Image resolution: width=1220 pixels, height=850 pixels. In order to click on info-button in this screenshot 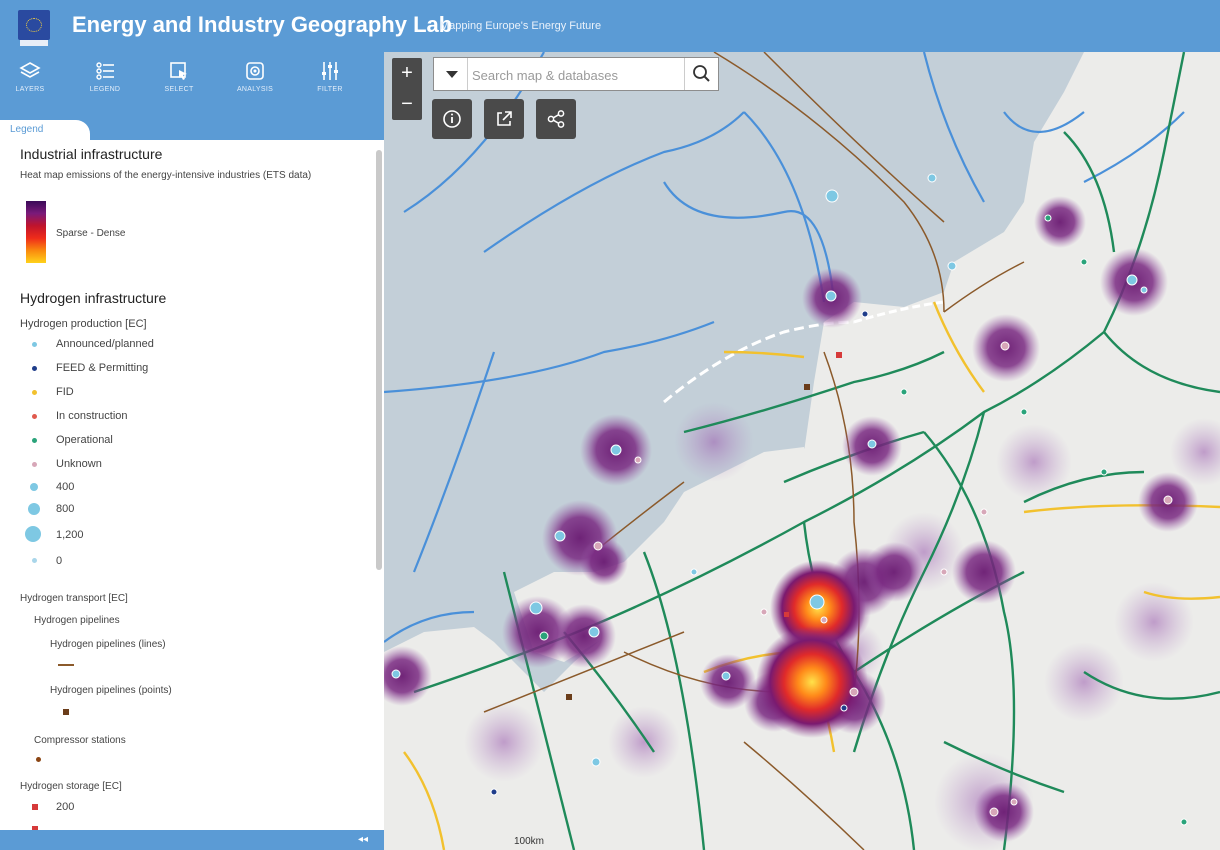, I will do `click(452, 119)`.